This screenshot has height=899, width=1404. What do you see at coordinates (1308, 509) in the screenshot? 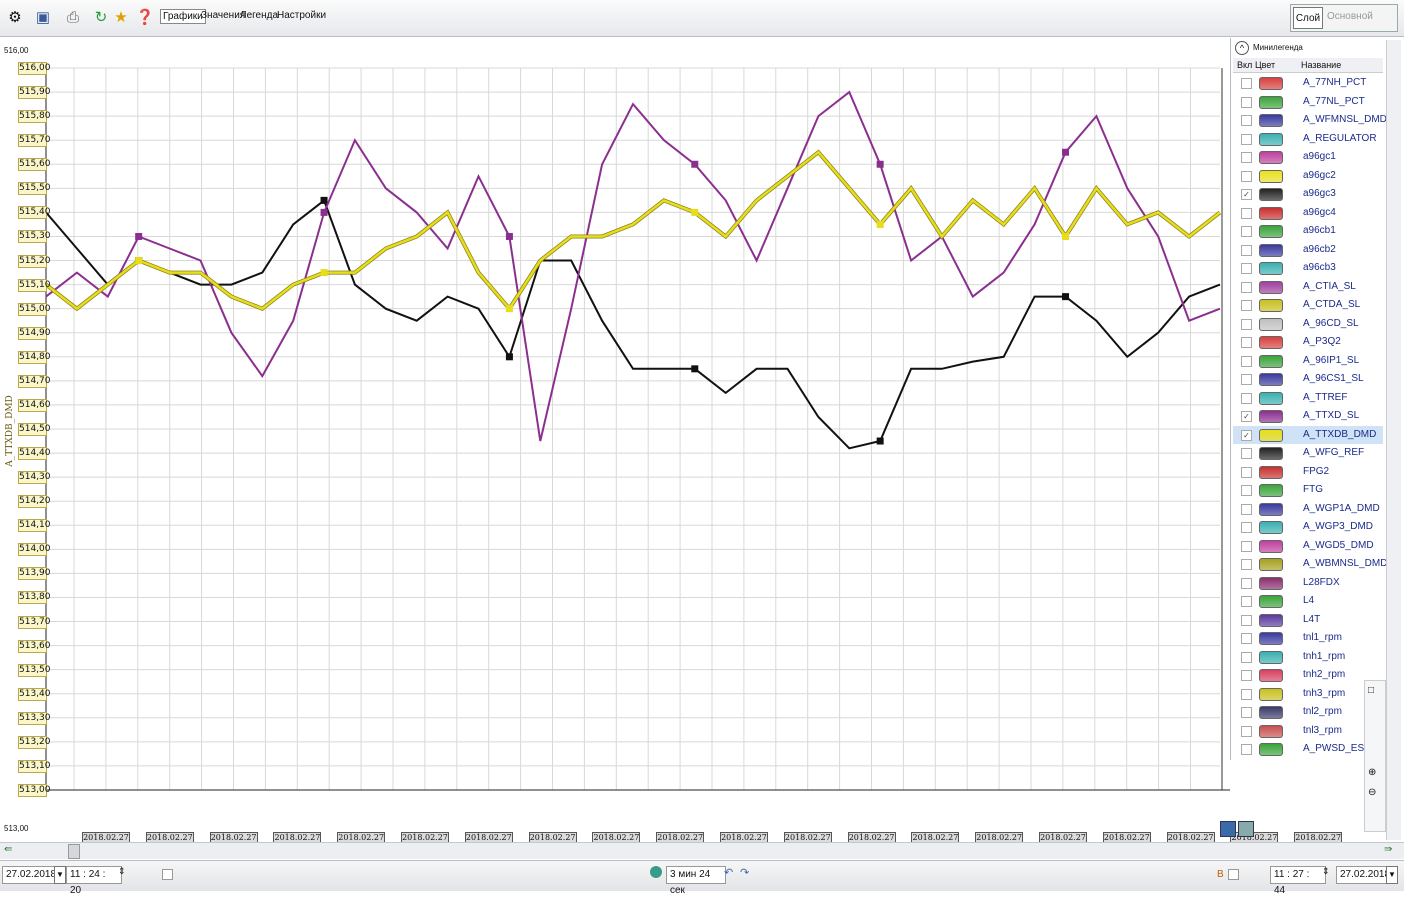
I see `legend-row: A_WGP1A_DMD` at bounding box center [1308, 509].